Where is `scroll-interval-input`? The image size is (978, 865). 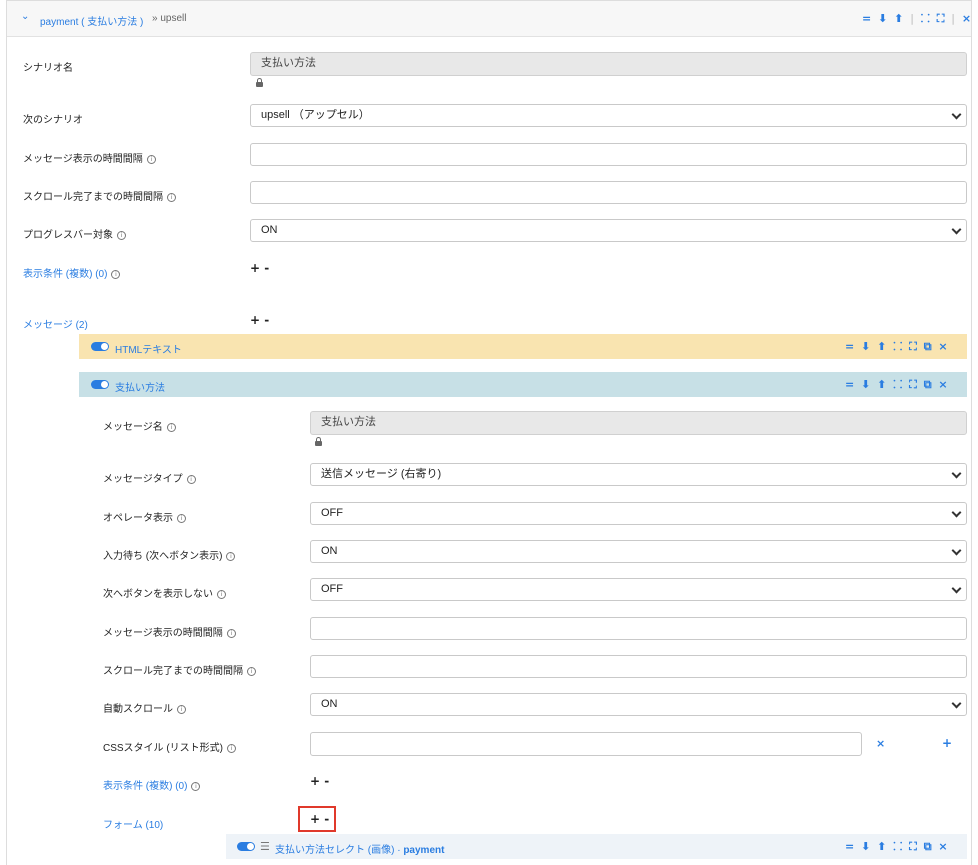 scroll-interval-input is located at coordinates (608, 192).